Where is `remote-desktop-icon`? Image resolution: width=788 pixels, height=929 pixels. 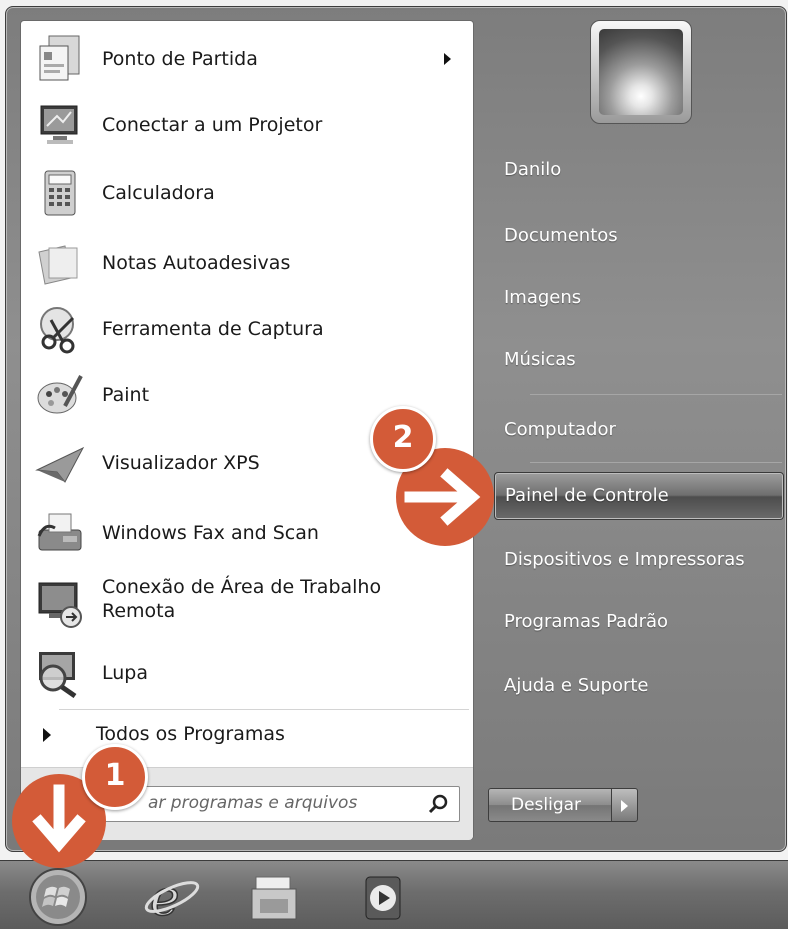
remote-desktop-icon is located at coordinates (60, 605).